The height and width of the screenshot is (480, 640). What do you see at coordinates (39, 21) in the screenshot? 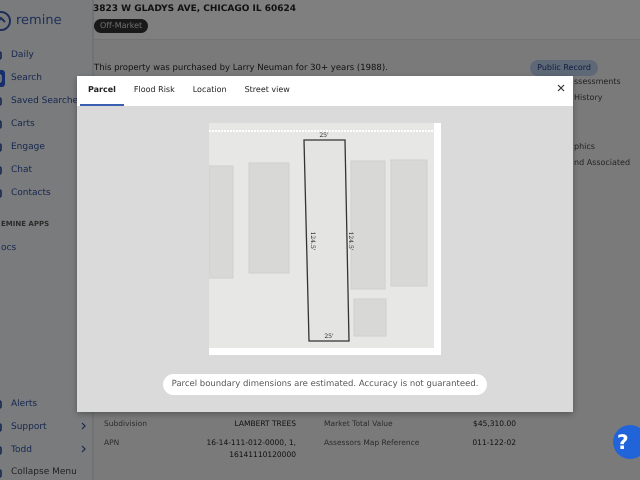
I see `logo-text: remine` at bounding box center [39, 21].